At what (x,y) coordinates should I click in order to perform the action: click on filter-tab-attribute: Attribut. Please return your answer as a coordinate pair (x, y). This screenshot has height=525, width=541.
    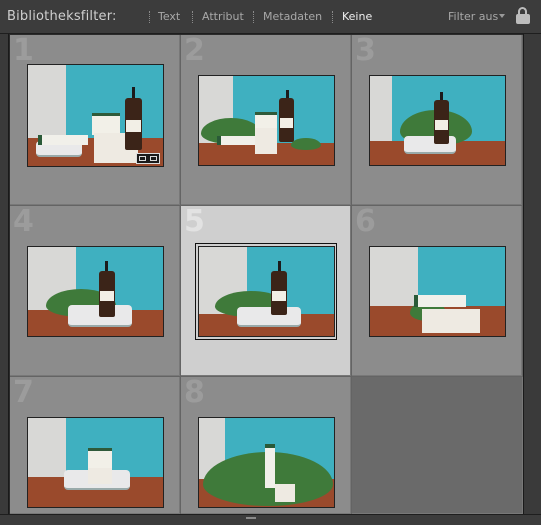
    Looking at the image, I should click on (223, 16).